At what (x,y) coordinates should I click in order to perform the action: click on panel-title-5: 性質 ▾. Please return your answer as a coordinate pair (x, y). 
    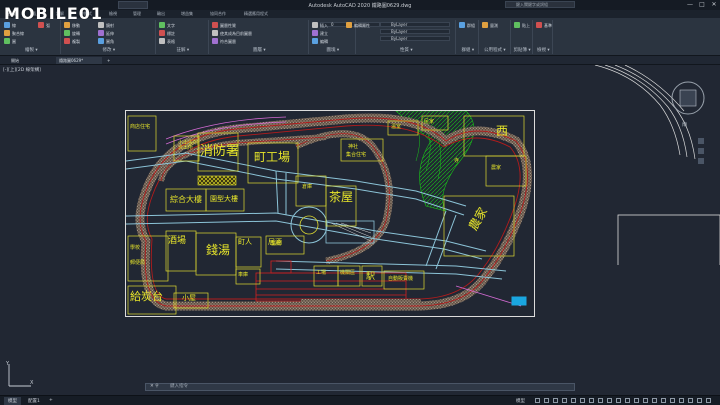
    Looking at the image, I should click on (406, 50).